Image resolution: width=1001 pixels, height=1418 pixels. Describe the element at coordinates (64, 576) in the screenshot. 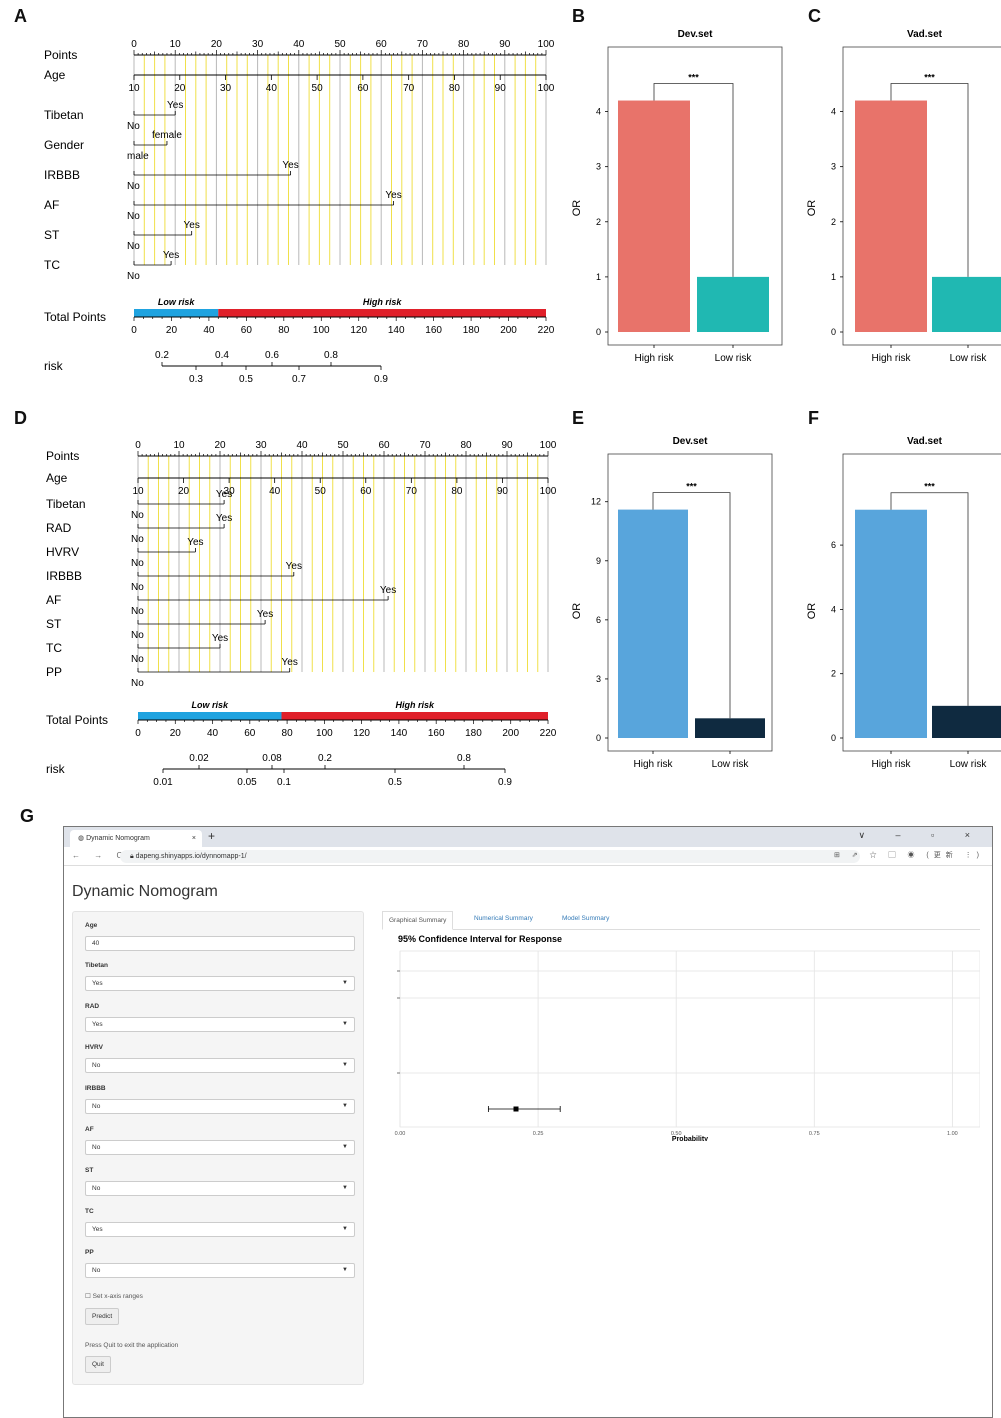

I see `variable-label: IRBBB` at that location.